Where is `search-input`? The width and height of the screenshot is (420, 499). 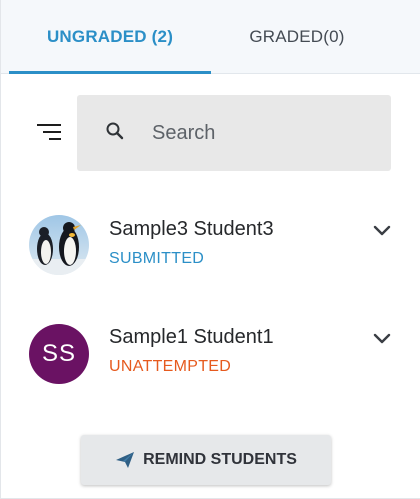 search-input is located at coordinates (262, 133).